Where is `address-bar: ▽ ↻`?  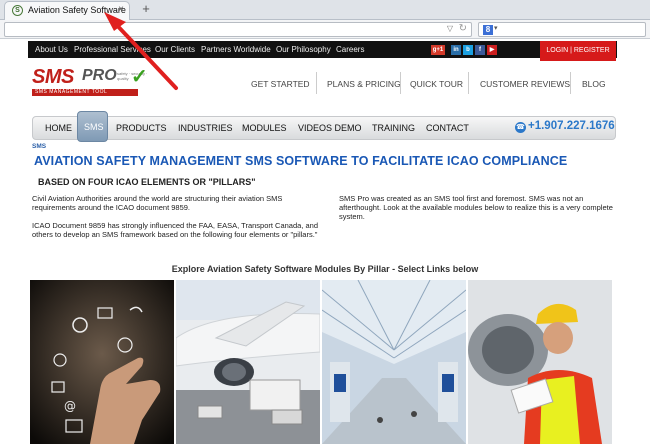 address-bar: ▽ ↻ is located at coordinates (238, 29).